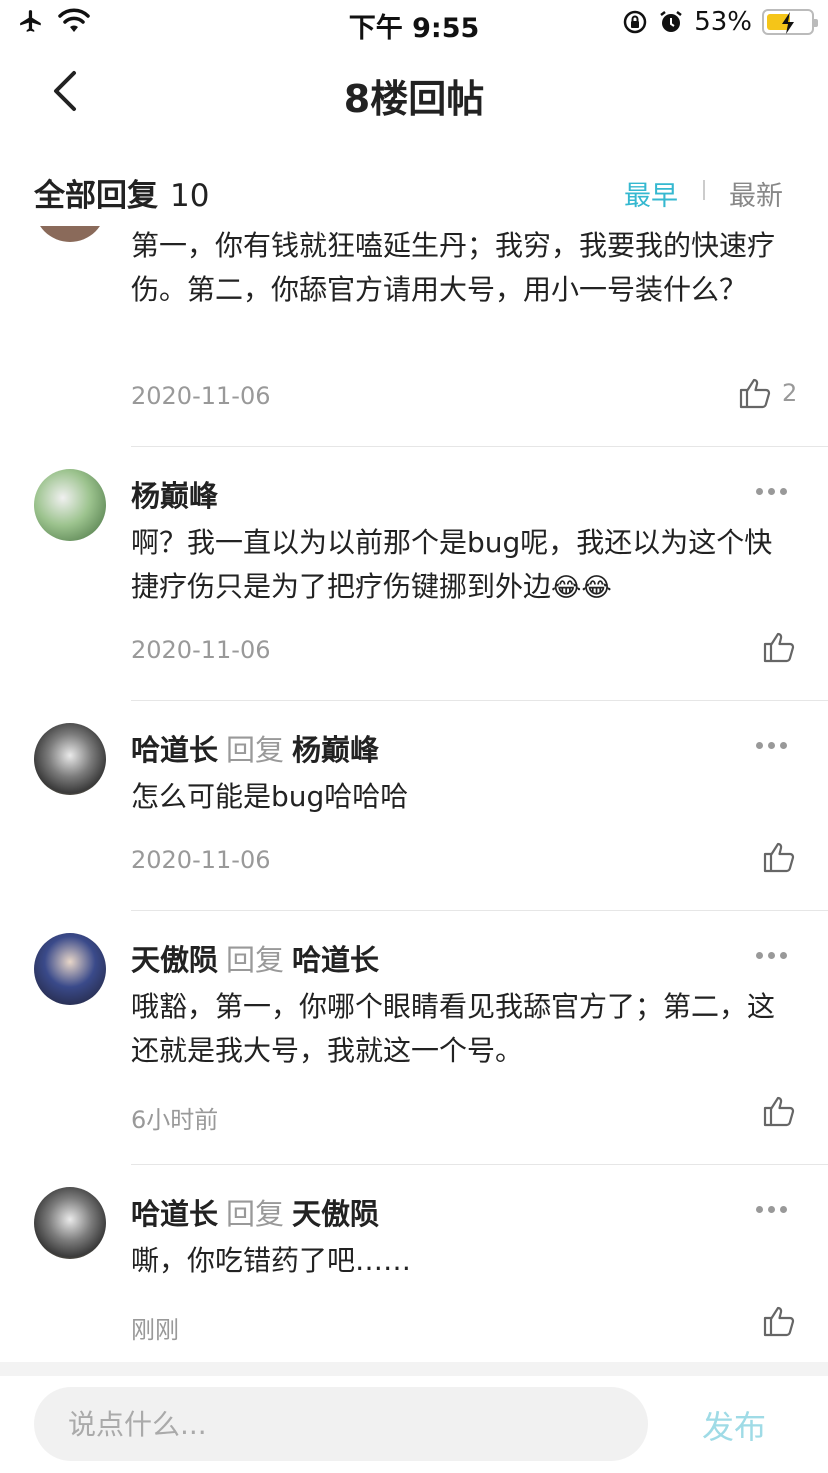 This screenshot has height=1473, width=828. I want to click on replies-title: 全部回复 10, so click(121, 192).